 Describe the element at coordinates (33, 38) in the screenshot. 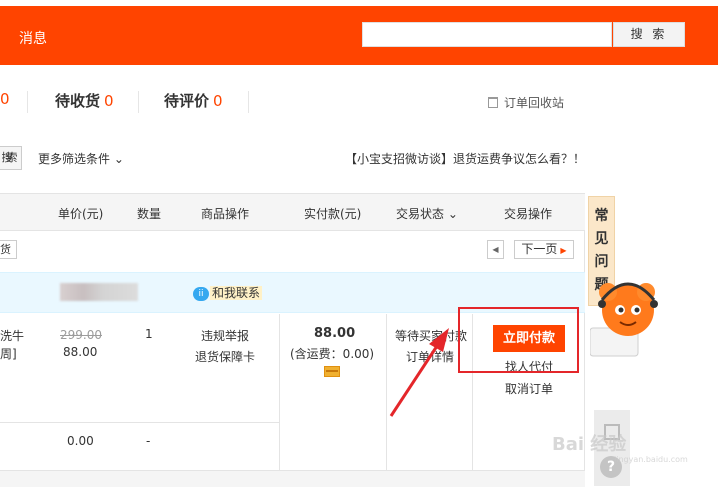

I see `messages-link: 消息` at that location.